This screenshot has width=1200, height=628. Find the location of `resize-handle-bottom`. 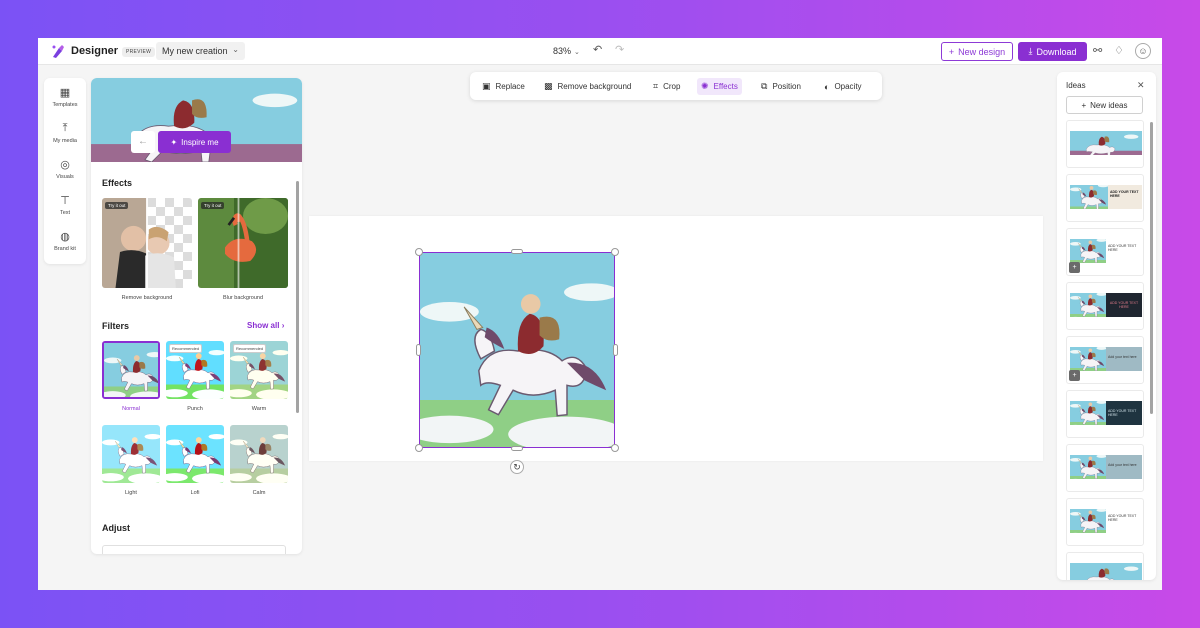

resize-handle-bottom is located at coordinates (517, 448).